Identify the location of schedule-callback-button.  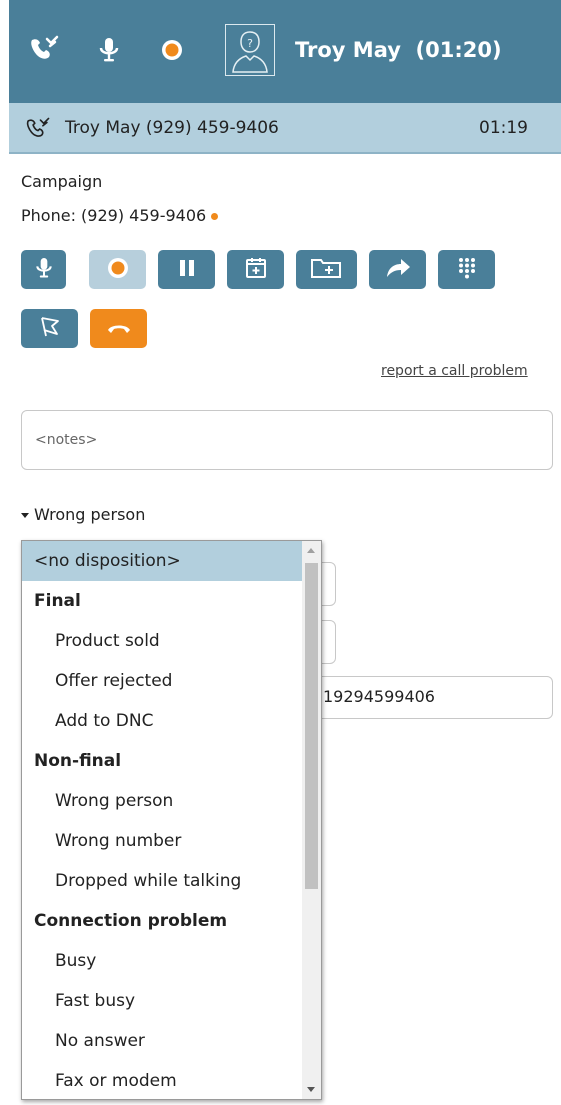
(255, 269).